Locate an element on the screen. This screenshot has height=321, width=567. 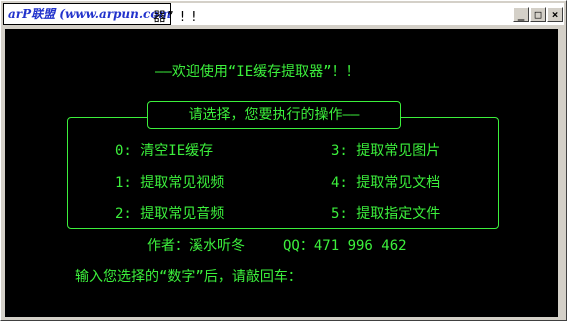
qq-contact: QQ：471 996 462 is located at coordinates (345, 246).